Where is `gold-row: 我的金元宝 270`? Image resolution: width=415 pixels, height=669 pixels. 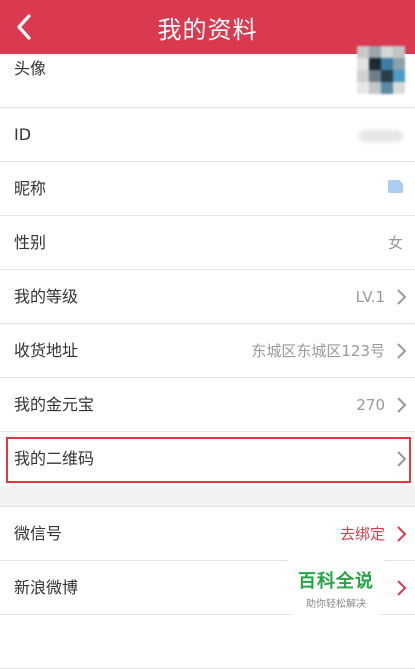 gold-row: 我的金元宝 270 is located at coordinates (207, 405).